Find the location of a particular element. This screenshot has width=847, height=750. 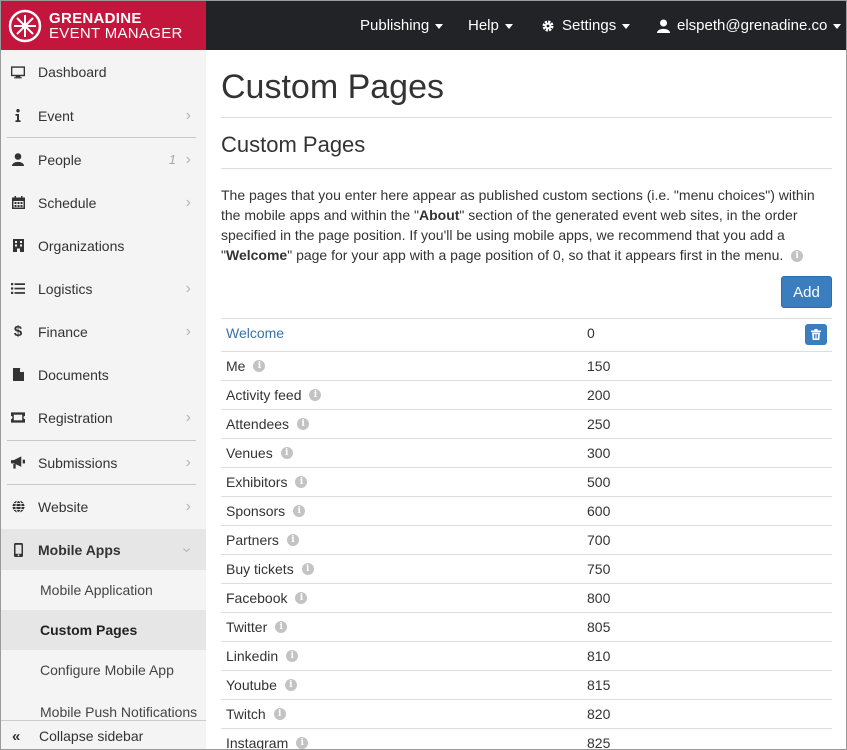

page-name: Facebook is located at coordinates (257, 598).